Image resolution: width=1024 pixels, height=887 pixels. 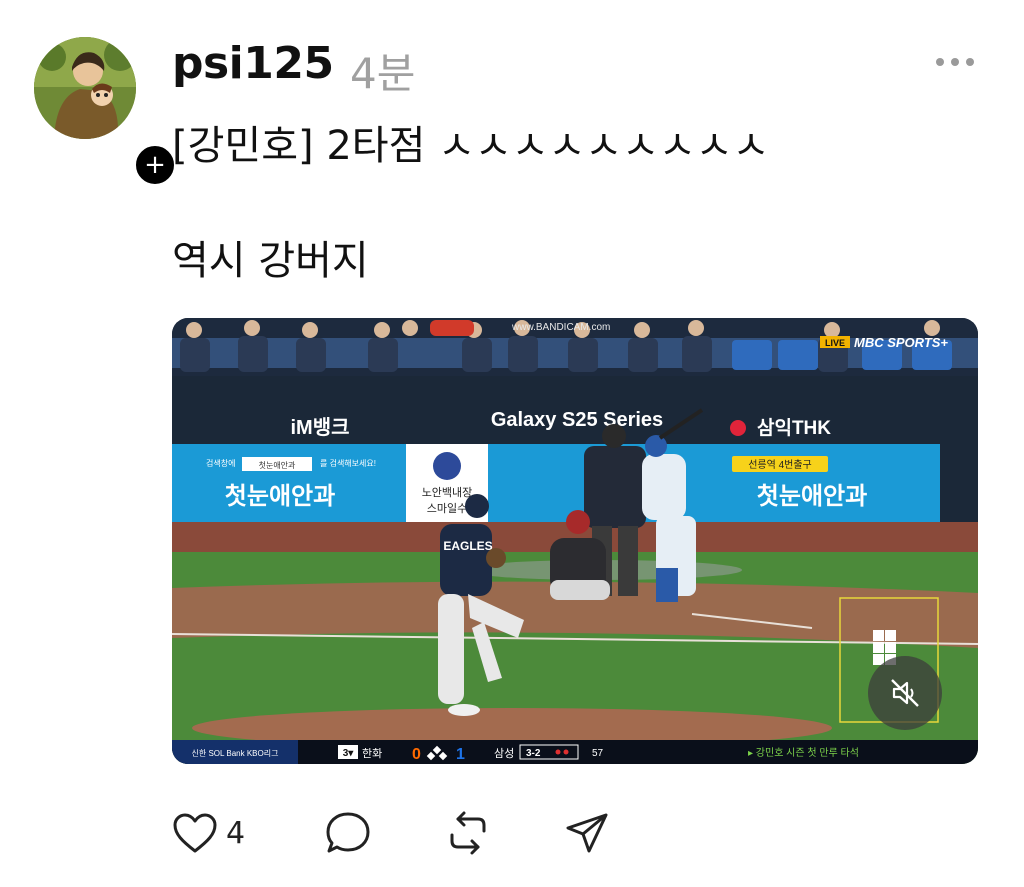 I want to click on bandicam-watermark: www.BANDICAM.com, so click(x=560, y=327).